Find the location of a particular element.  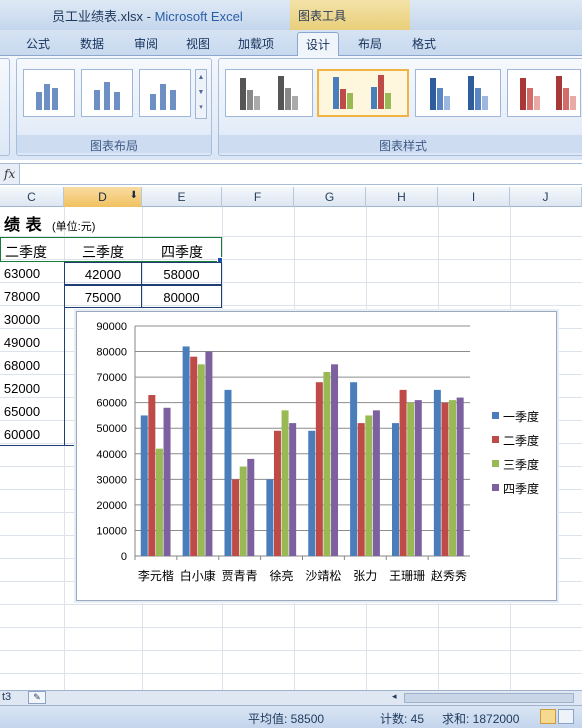

app-name: Microsoft Excel is located at coordinates (198, 16).